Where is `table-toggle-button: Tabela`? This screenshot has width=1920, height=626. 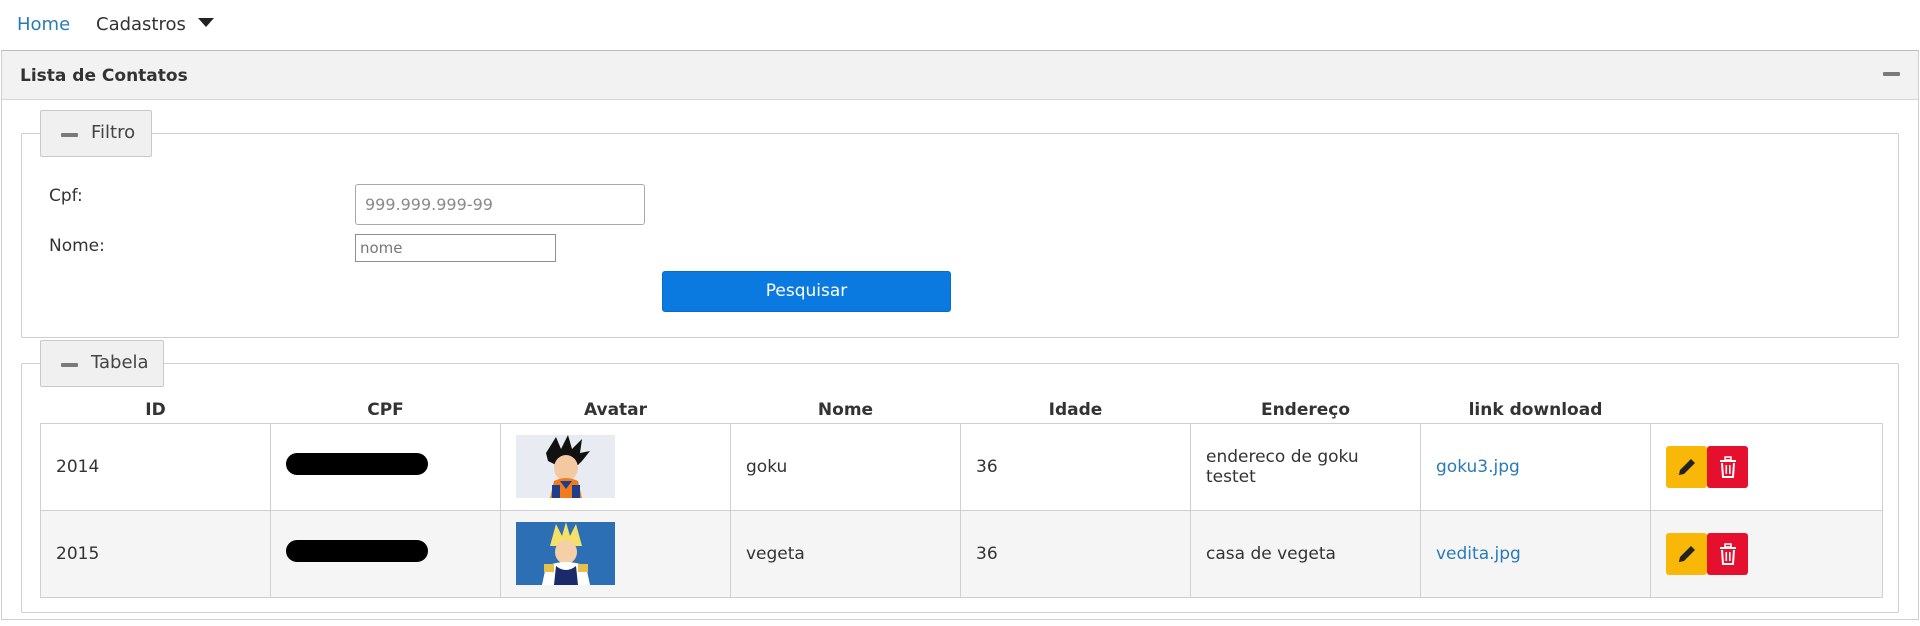 table-toggle-button: Tabela is located at coordinates (102, 363).